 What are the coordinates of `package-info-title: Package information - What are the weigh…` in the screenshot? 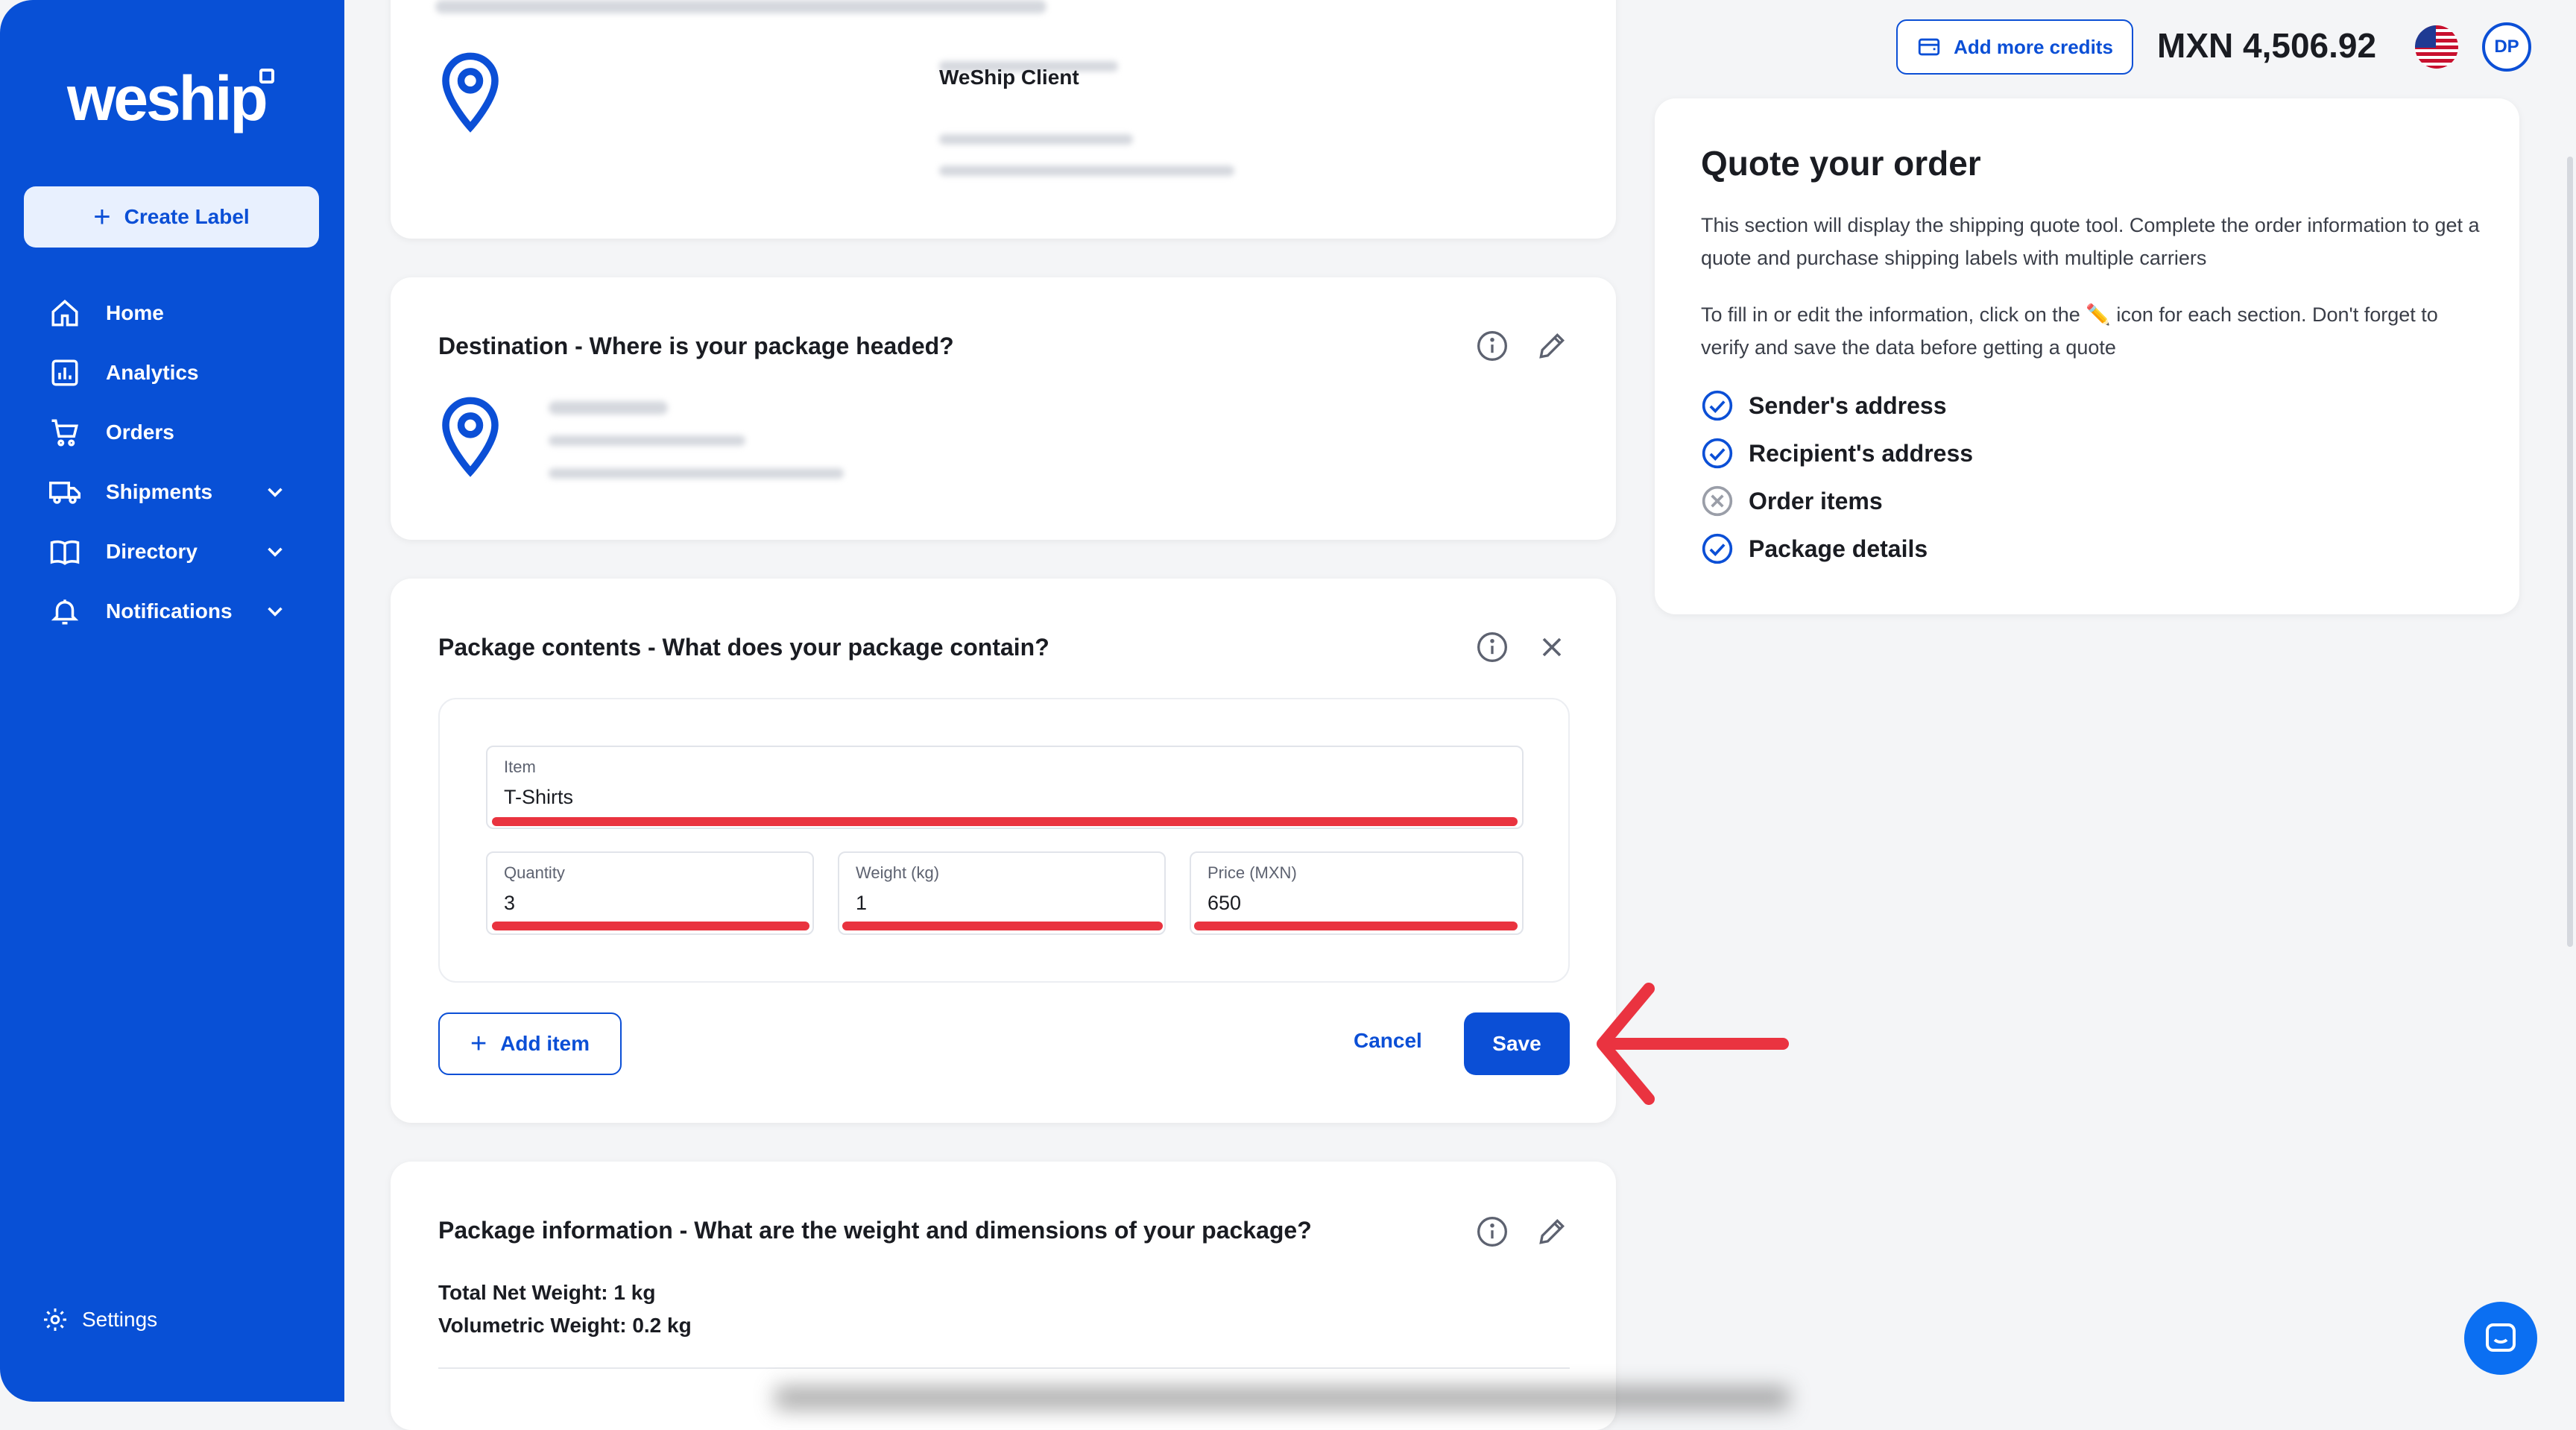 It's located at (875, 1230).